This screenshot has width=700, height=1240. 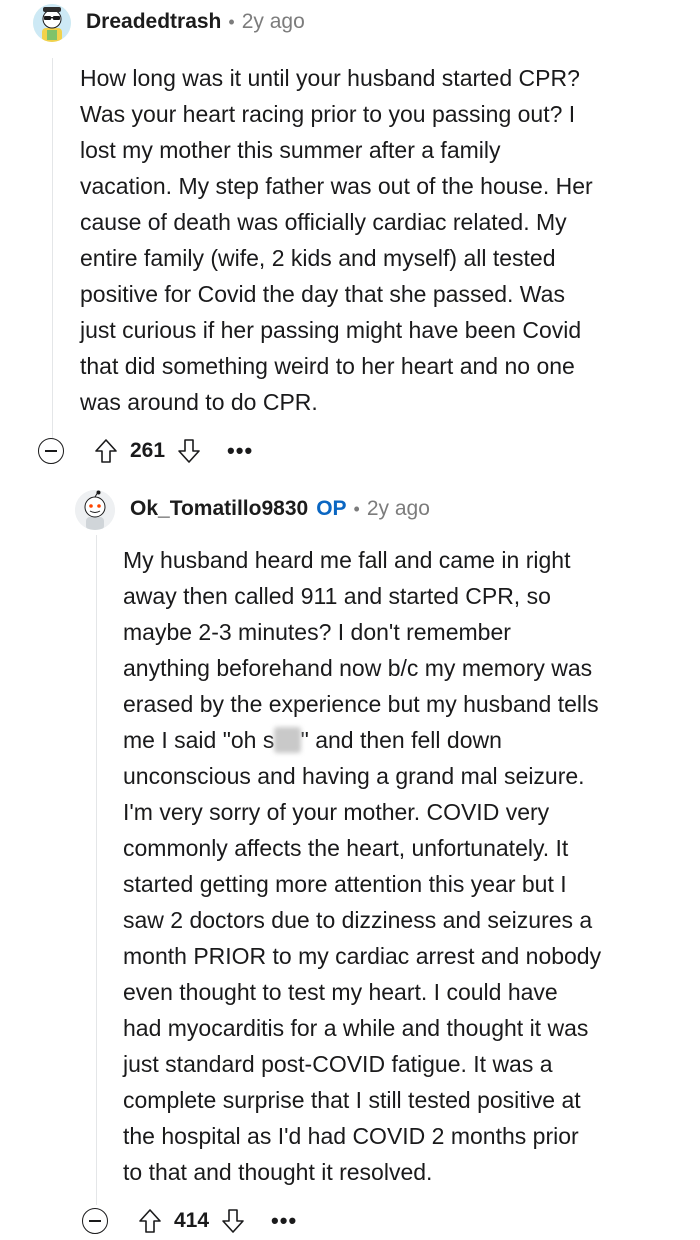 I want to click on vote-score: 414, so click(x=192, y=1220).